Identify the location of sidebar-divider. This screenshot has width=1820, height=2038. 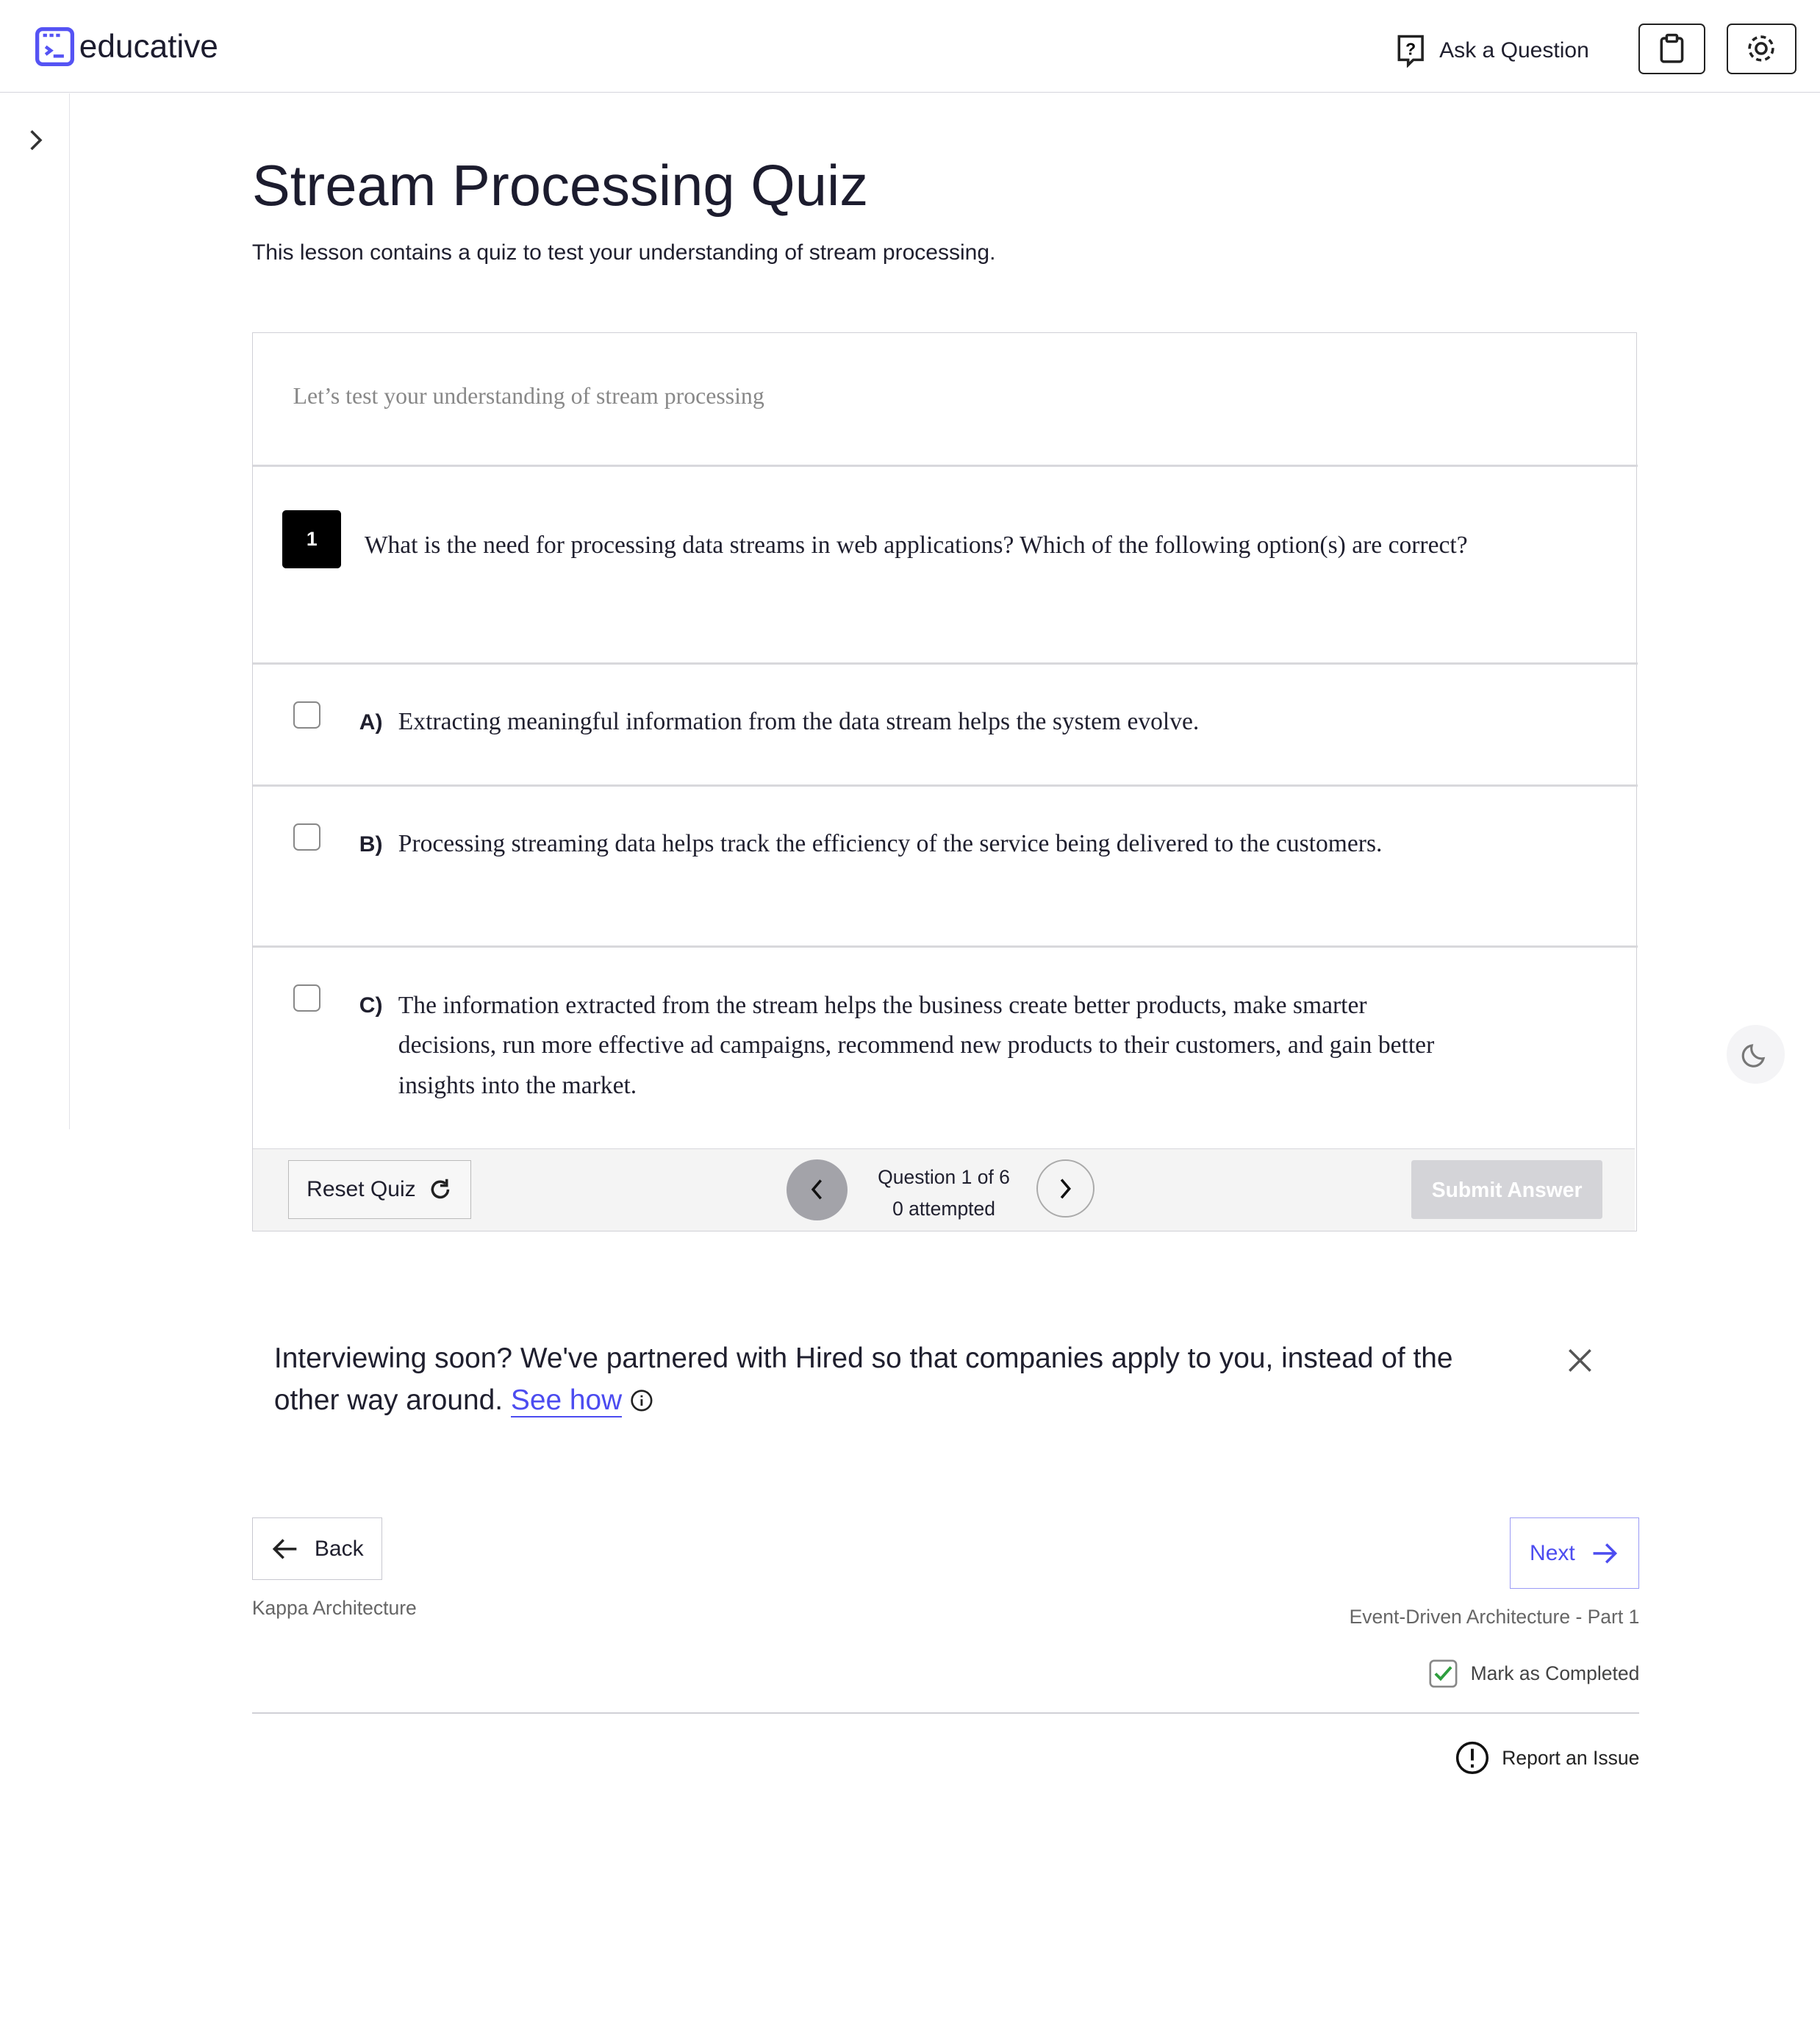
(69, 611).